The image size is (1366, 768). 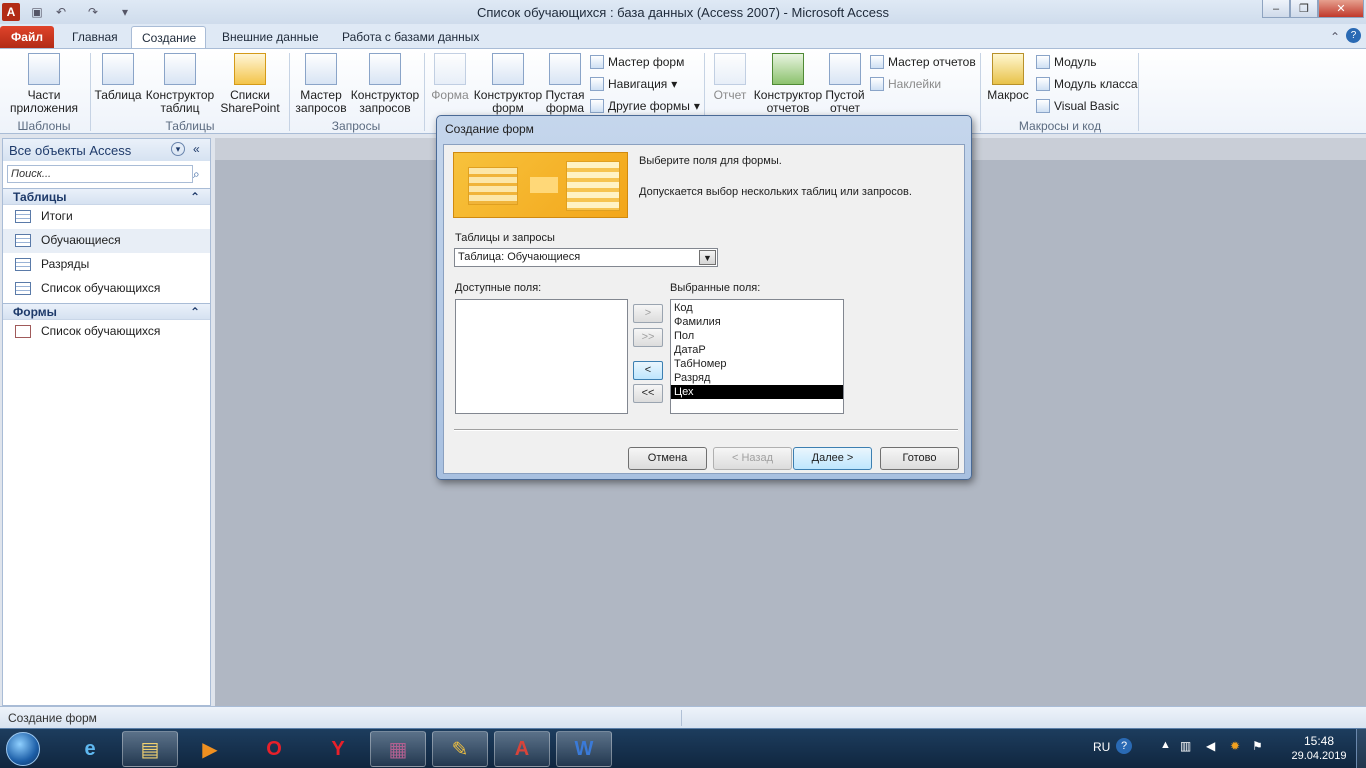 I want to click on nav-item-table: Обучающиеся, so click(x=106, y=241).